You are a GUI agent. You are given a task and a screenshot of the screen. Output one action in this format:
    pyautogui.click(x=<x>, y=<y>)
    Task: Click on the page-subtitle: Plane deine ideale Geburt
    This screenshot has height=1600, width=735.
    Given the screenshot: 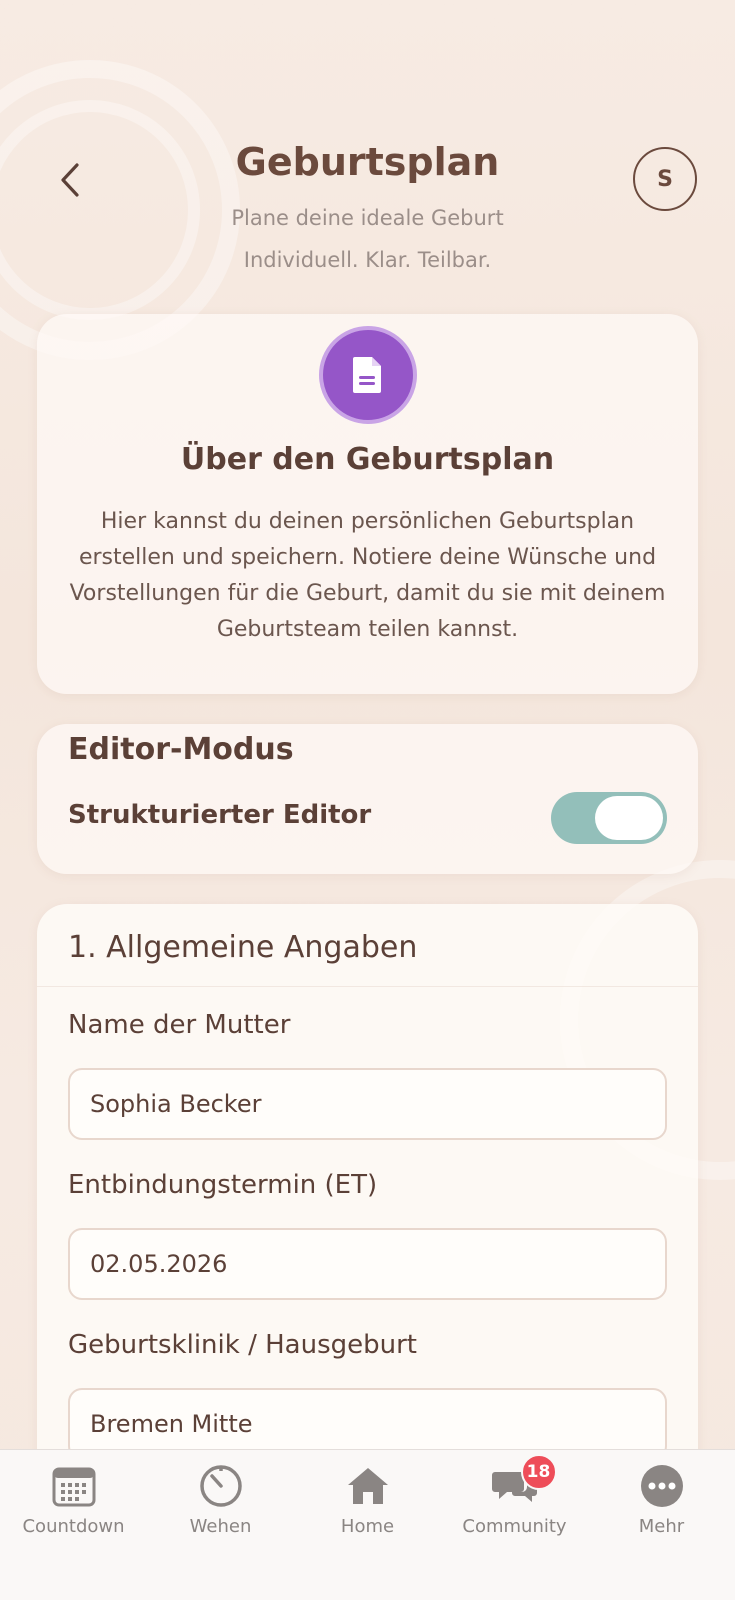 What is the action you would take?
    pyautogui.click(x=367, y=218)
    